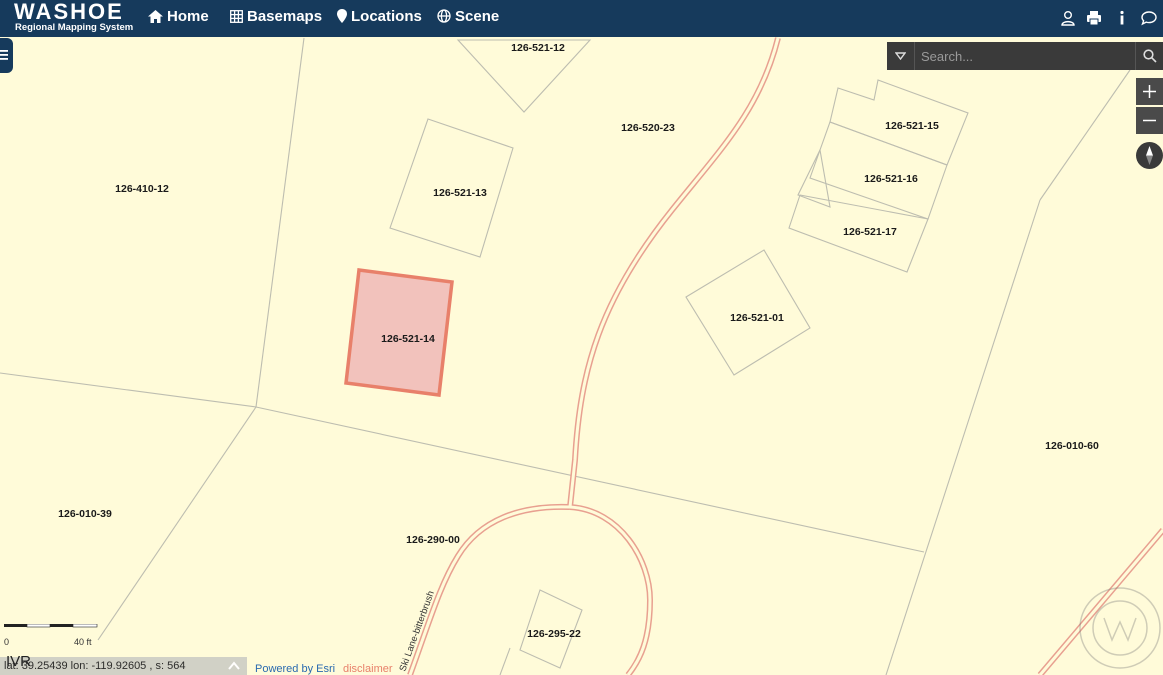 Image resolution: width=1163 pixels, height=675 pixels. Describe the element at coordinates (1072, 446) in the screenshot. I see `parcel-label: 126-010-60` at that location.